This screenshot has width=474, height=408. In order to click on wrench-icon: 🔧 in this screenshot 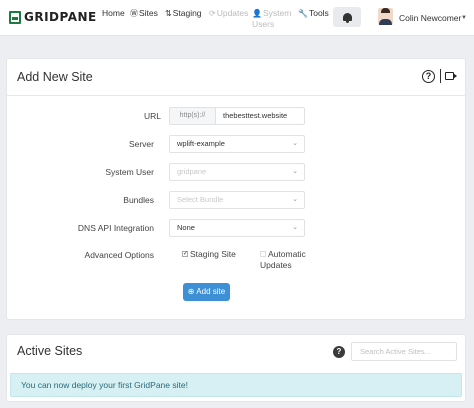, I will do `click(303, 13)`.